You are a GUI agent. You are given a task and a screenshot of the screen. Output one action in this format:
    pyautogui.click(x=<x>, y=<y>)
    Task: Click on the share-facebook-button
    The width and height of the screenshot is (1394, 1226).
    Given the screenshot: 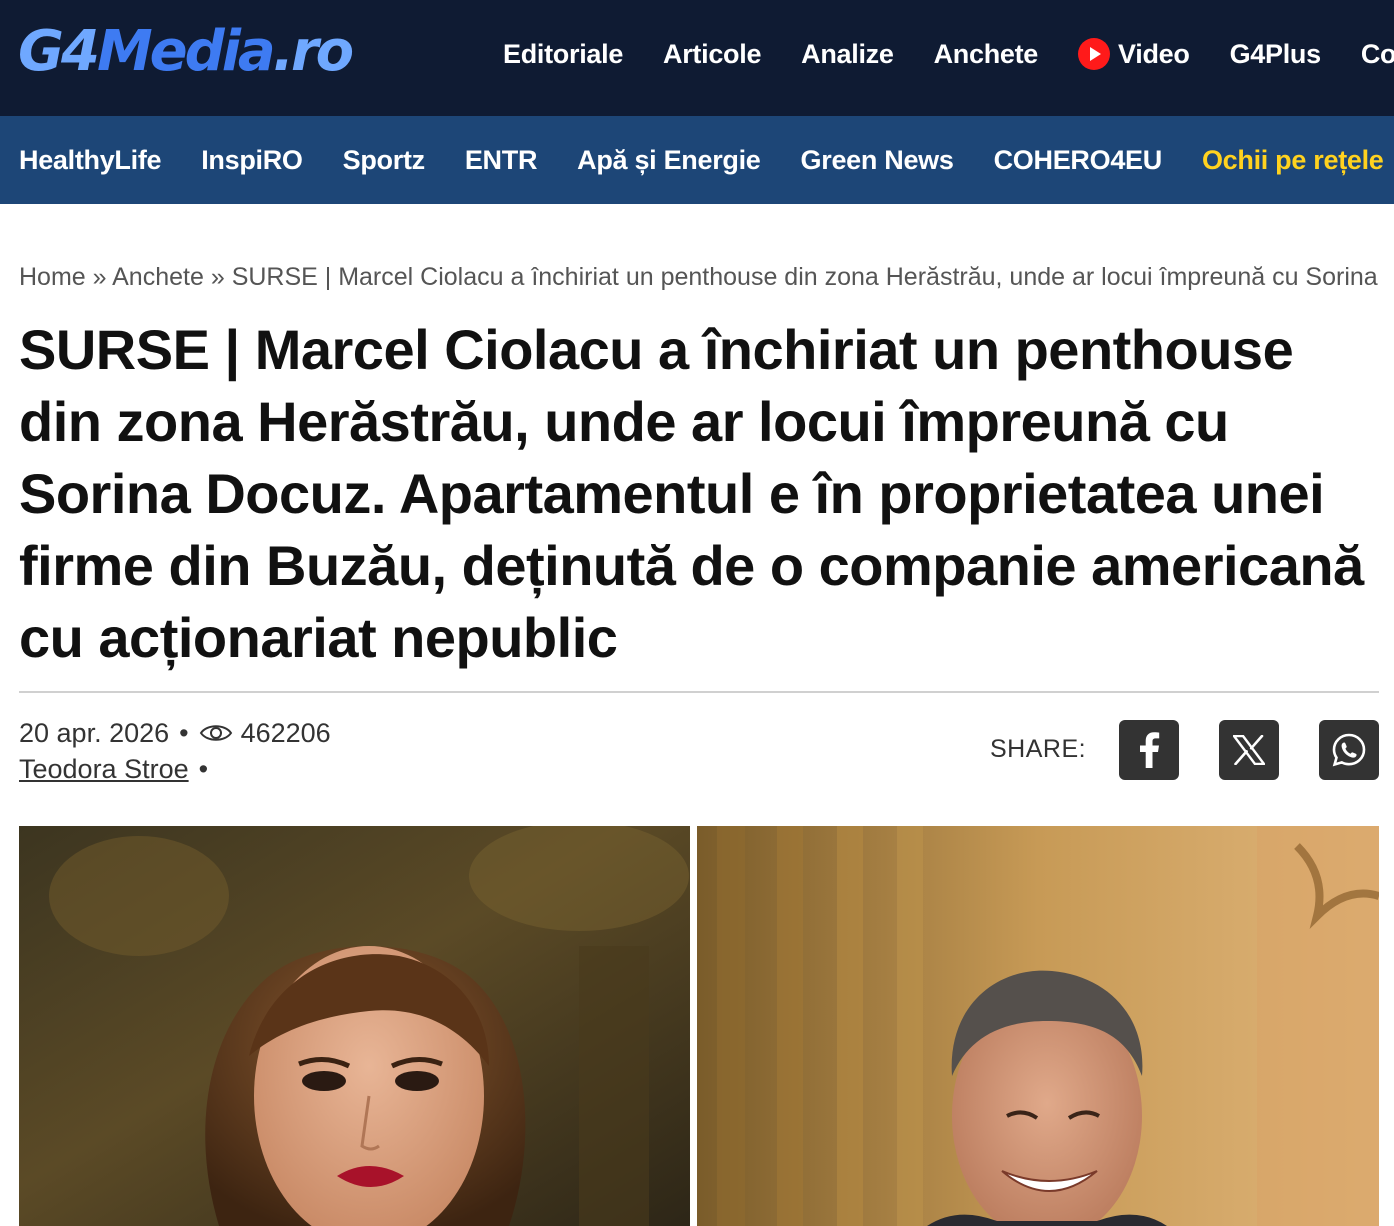 What is the action you would take?
    pyautogui.click(x=1149, y=750)
    